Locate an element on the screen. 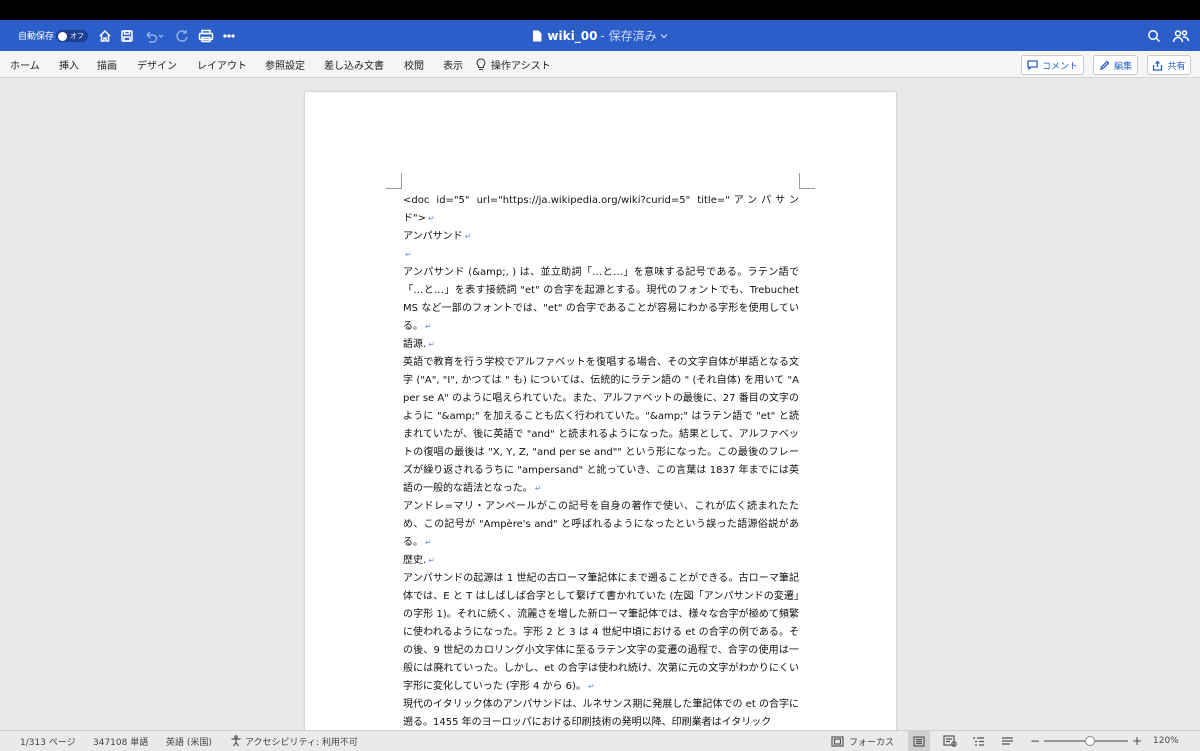  accessibility-status: アクセシビリティ: 利用不可 is located at coordinates (294, 741).